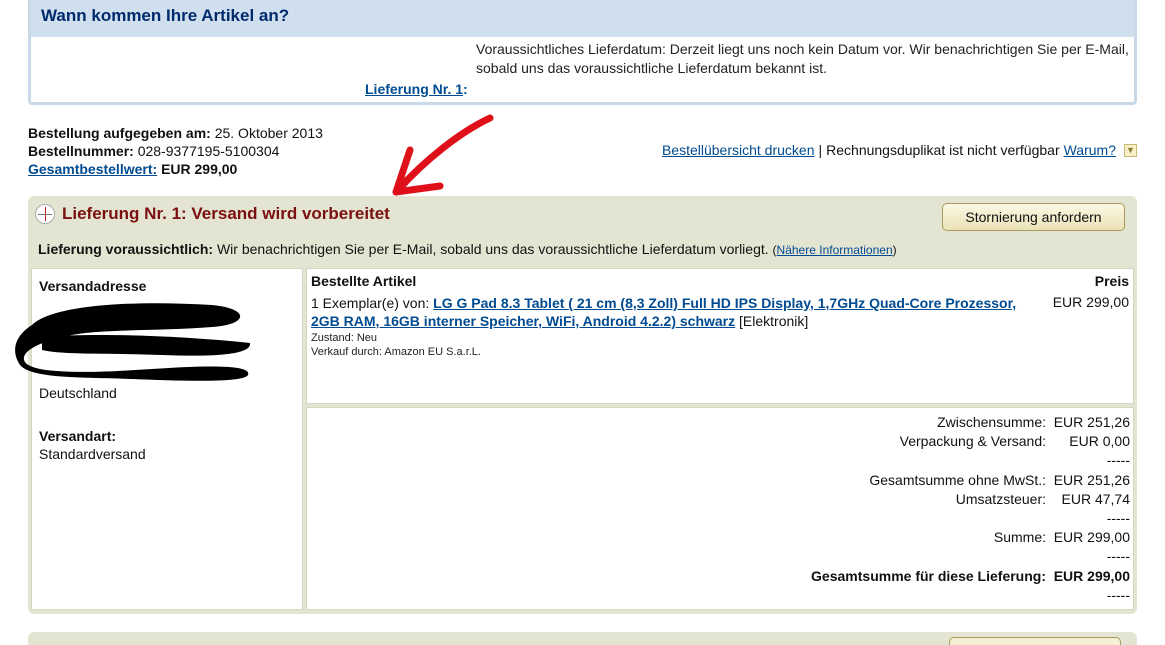 This screenshot has width=1165, height=645. I want to click on arrival-shipment-link: Lieferung Nr. 1, so click(414, 89).